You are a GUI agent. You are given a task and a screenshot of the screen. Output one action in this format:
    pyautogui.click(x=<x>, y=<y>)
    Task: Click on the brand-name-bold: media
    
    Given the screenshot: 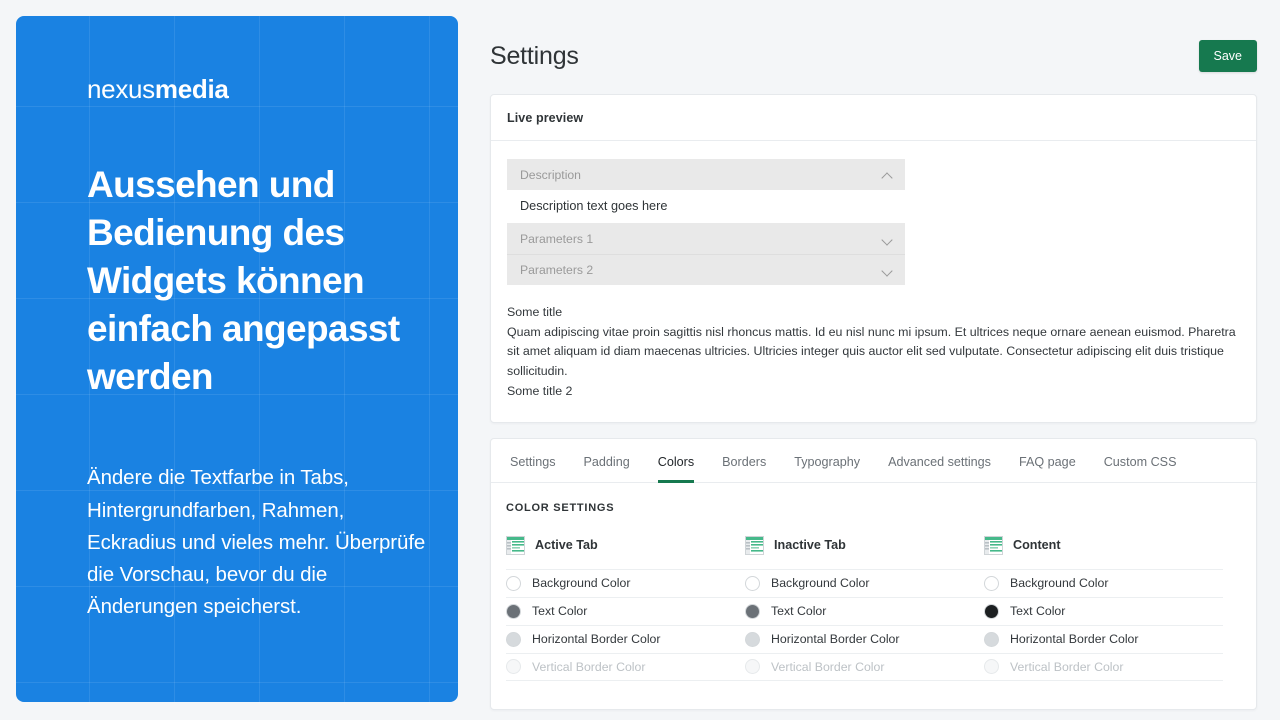 What is the action you would take?
    pyautogui.click(x=191, y=89)
    